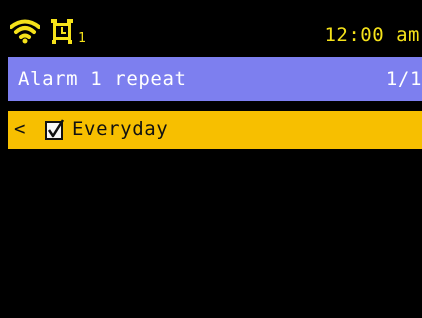 The image size is (422, 318). What do you see at coordinates (25, 31) in the screenshot?
I see `wifi-icon` at bounding box center [25, 31].